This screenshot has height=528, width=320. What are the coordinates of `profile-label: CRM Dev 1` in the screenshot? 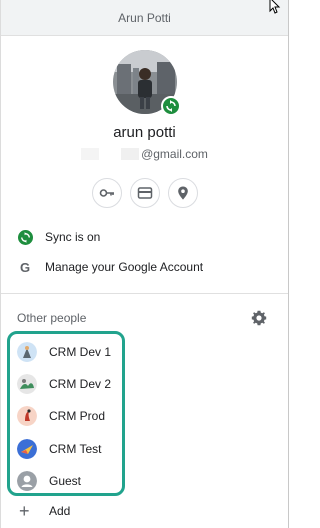 It's located at (80, 352).